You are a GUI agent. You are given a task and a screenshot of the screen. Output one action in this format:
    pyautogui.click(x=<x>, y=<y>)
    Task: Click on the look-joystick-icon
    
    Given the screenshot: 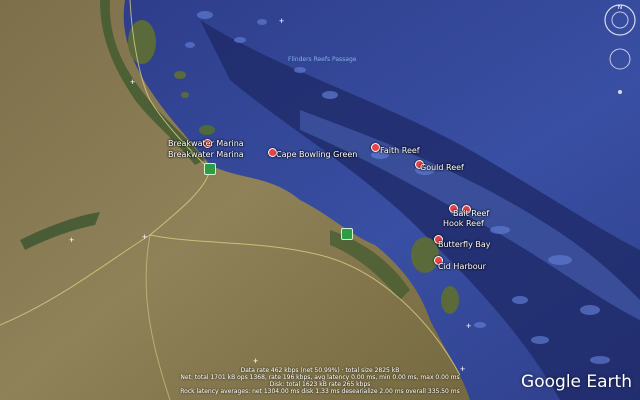 What is the action you would take?
    pyautogui.click(x=620, y=59)
    